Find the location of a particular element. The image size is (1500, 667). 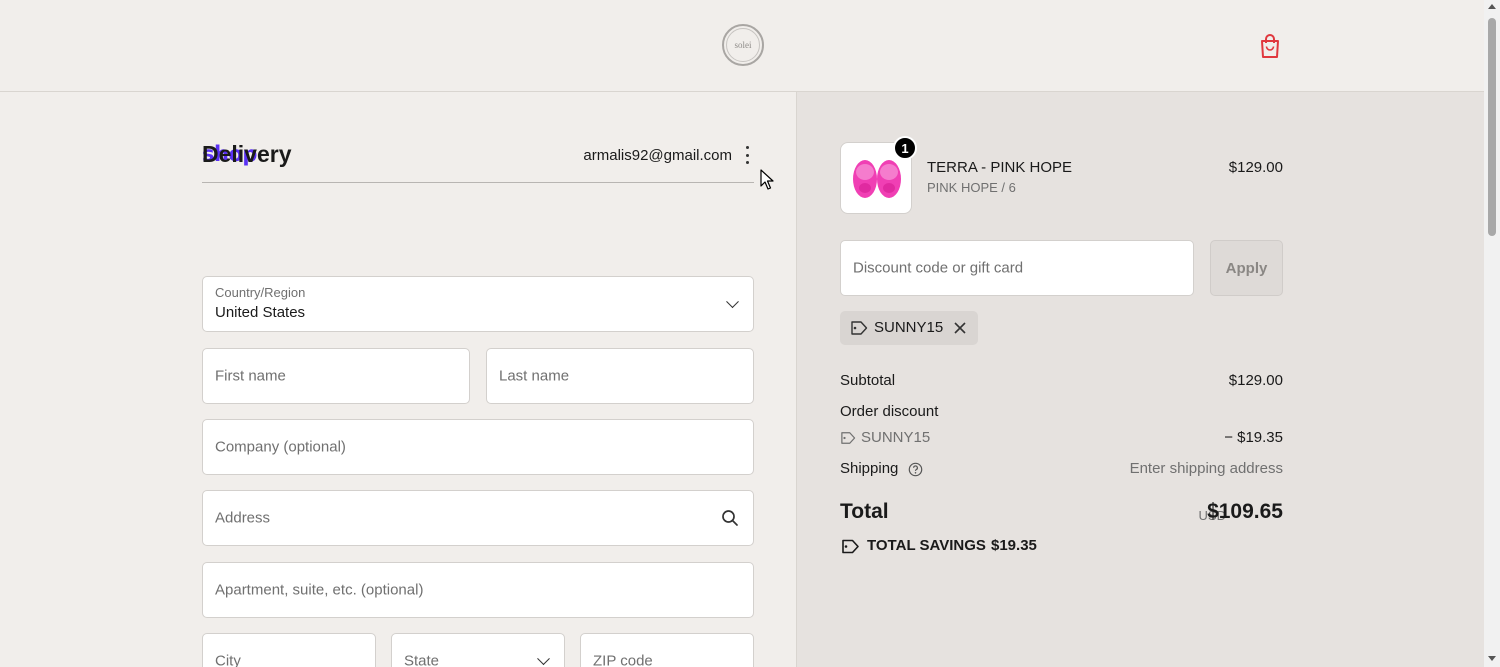

subtotal-row: Subtotal $129.00 is located at coordinates (1061, 380).